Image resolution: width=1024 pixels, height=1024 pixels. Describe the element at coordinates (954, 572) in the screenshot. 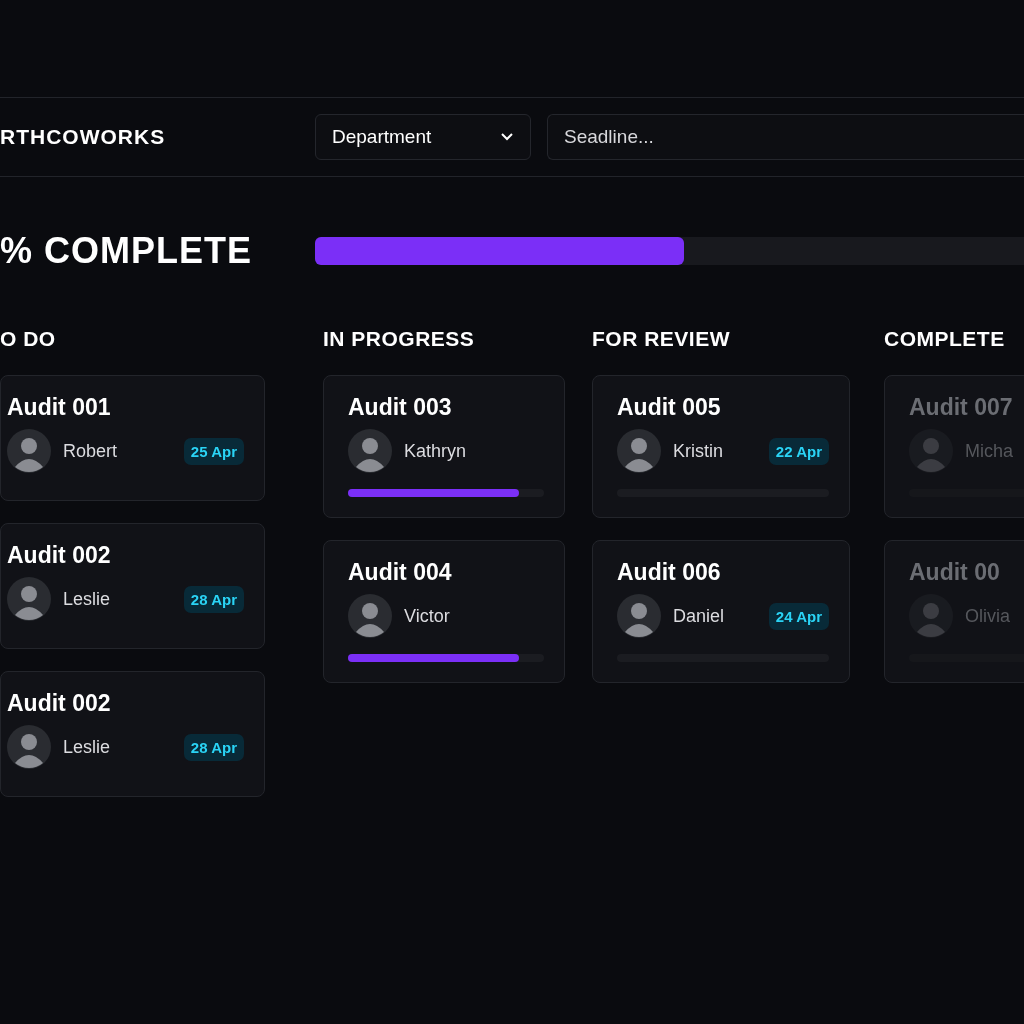

I see `card-title: Audit 00` at that location.